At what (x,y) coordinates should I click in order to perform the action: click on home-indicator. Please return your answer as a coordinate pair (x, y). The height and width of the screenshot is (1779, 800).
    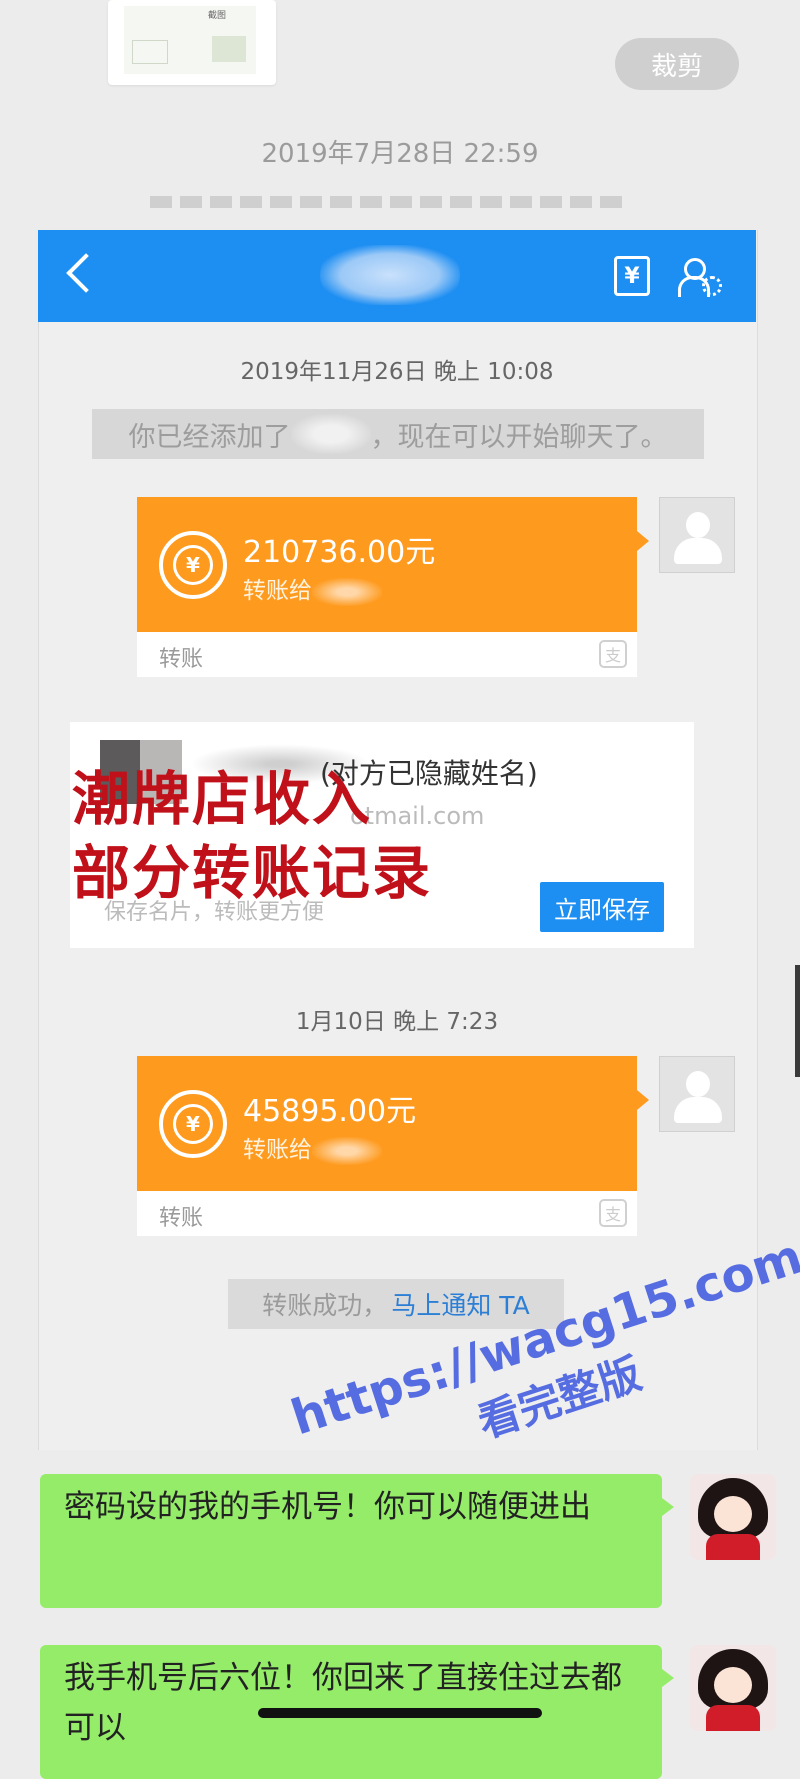
    Looking at the image, I should click on (400, 1713).